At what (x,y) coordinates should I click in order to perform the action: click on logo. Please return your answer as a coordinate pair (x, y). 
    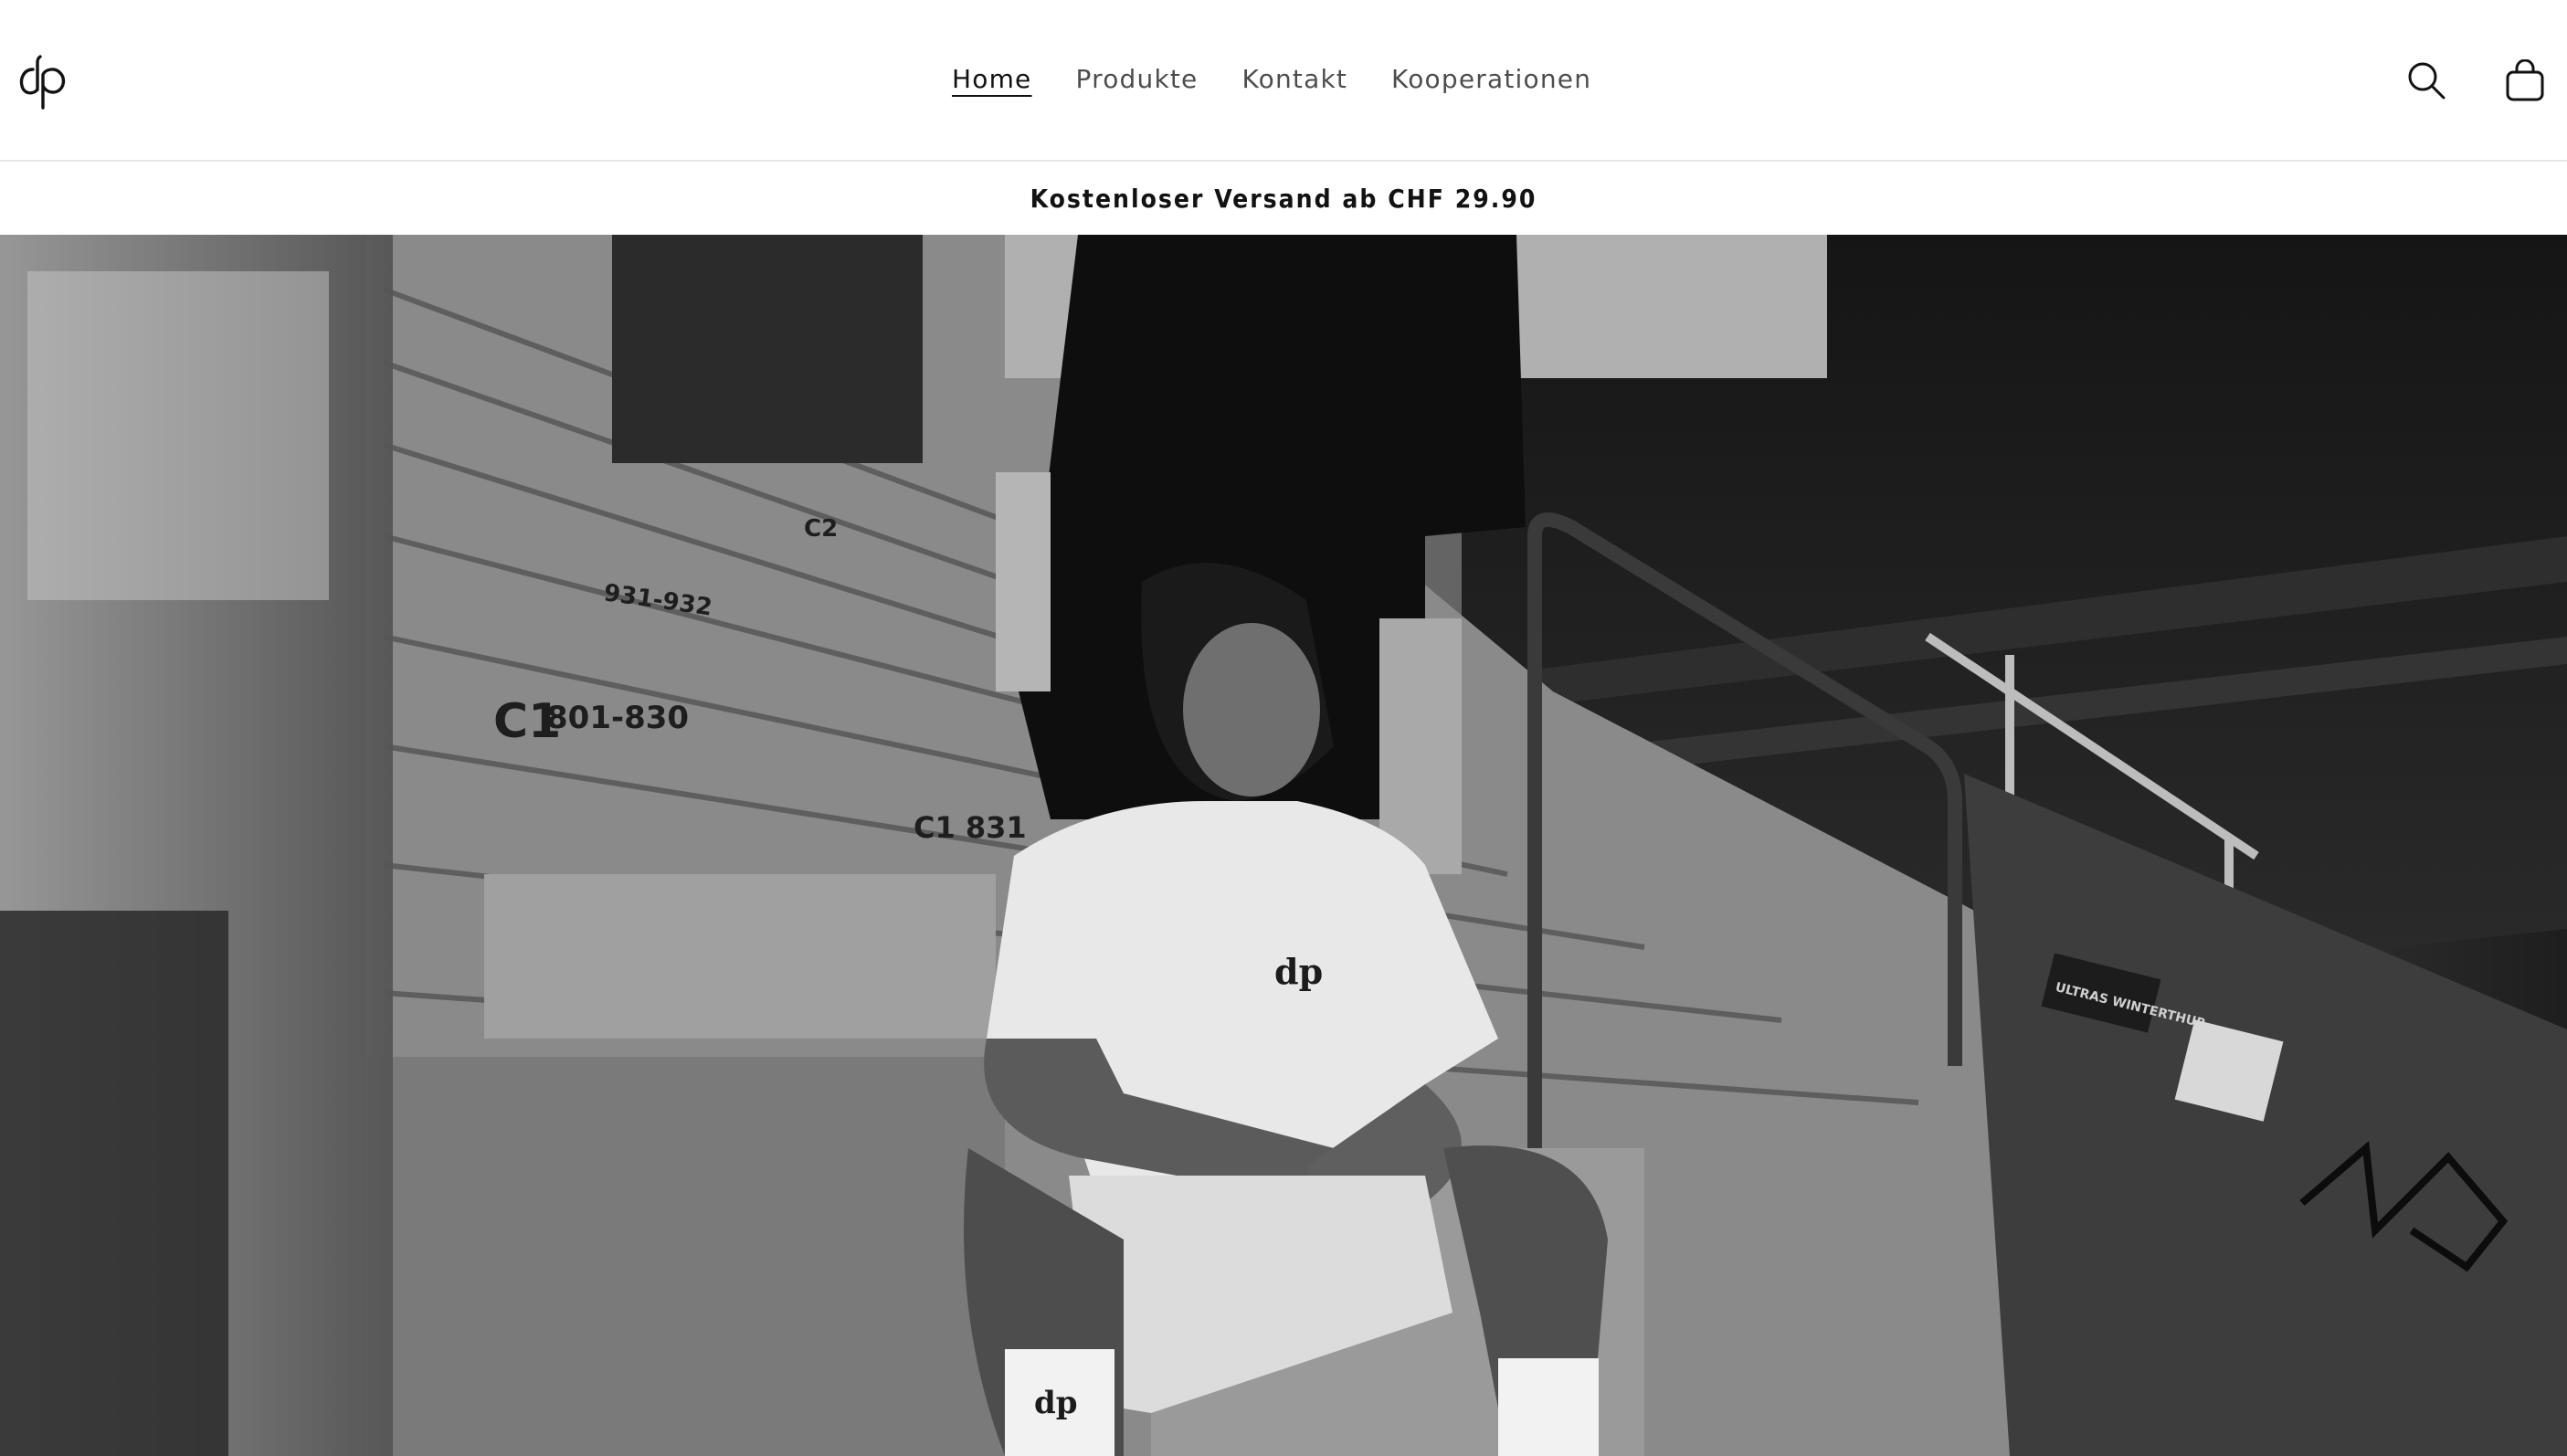
    Looking at the image, I should click on (45, 81).